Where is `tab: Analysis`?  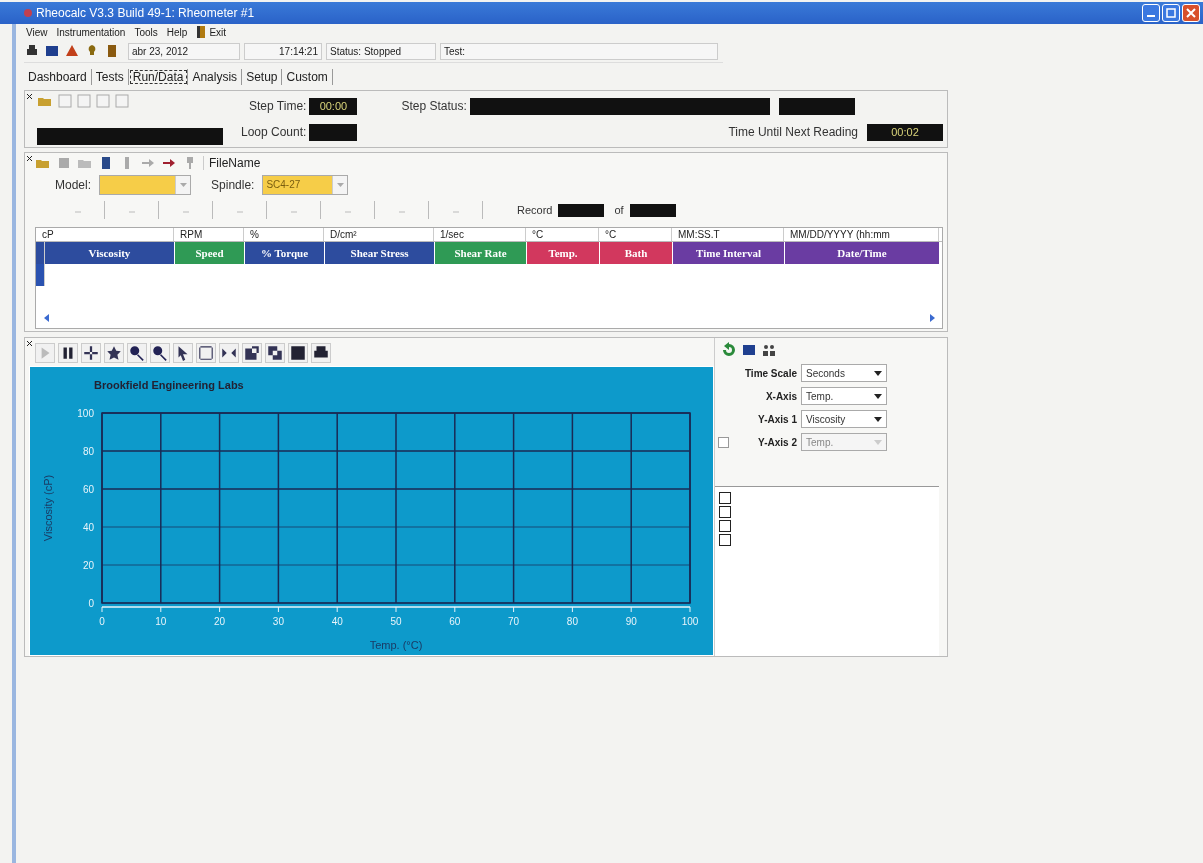 tab: Analysis is located at coordinates (215, 77).